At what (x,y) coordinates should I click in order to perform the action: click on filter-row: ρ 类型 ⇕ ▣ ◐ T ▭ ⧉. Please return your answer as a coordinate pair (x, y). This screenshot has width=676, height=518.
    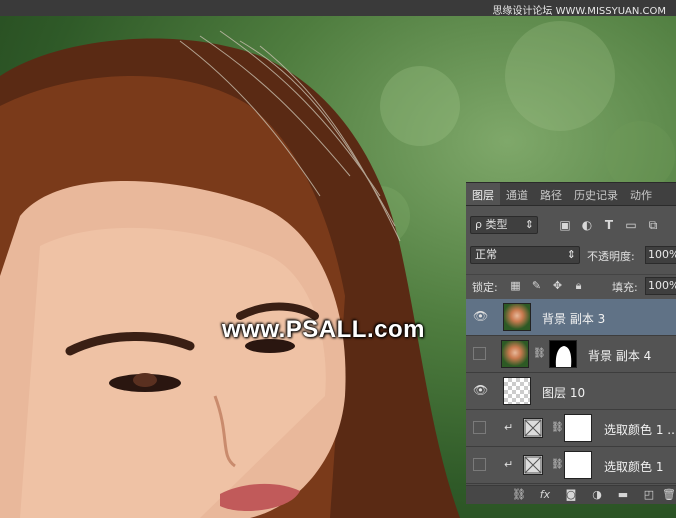
    Looking at the image, I should click on (571, 226).